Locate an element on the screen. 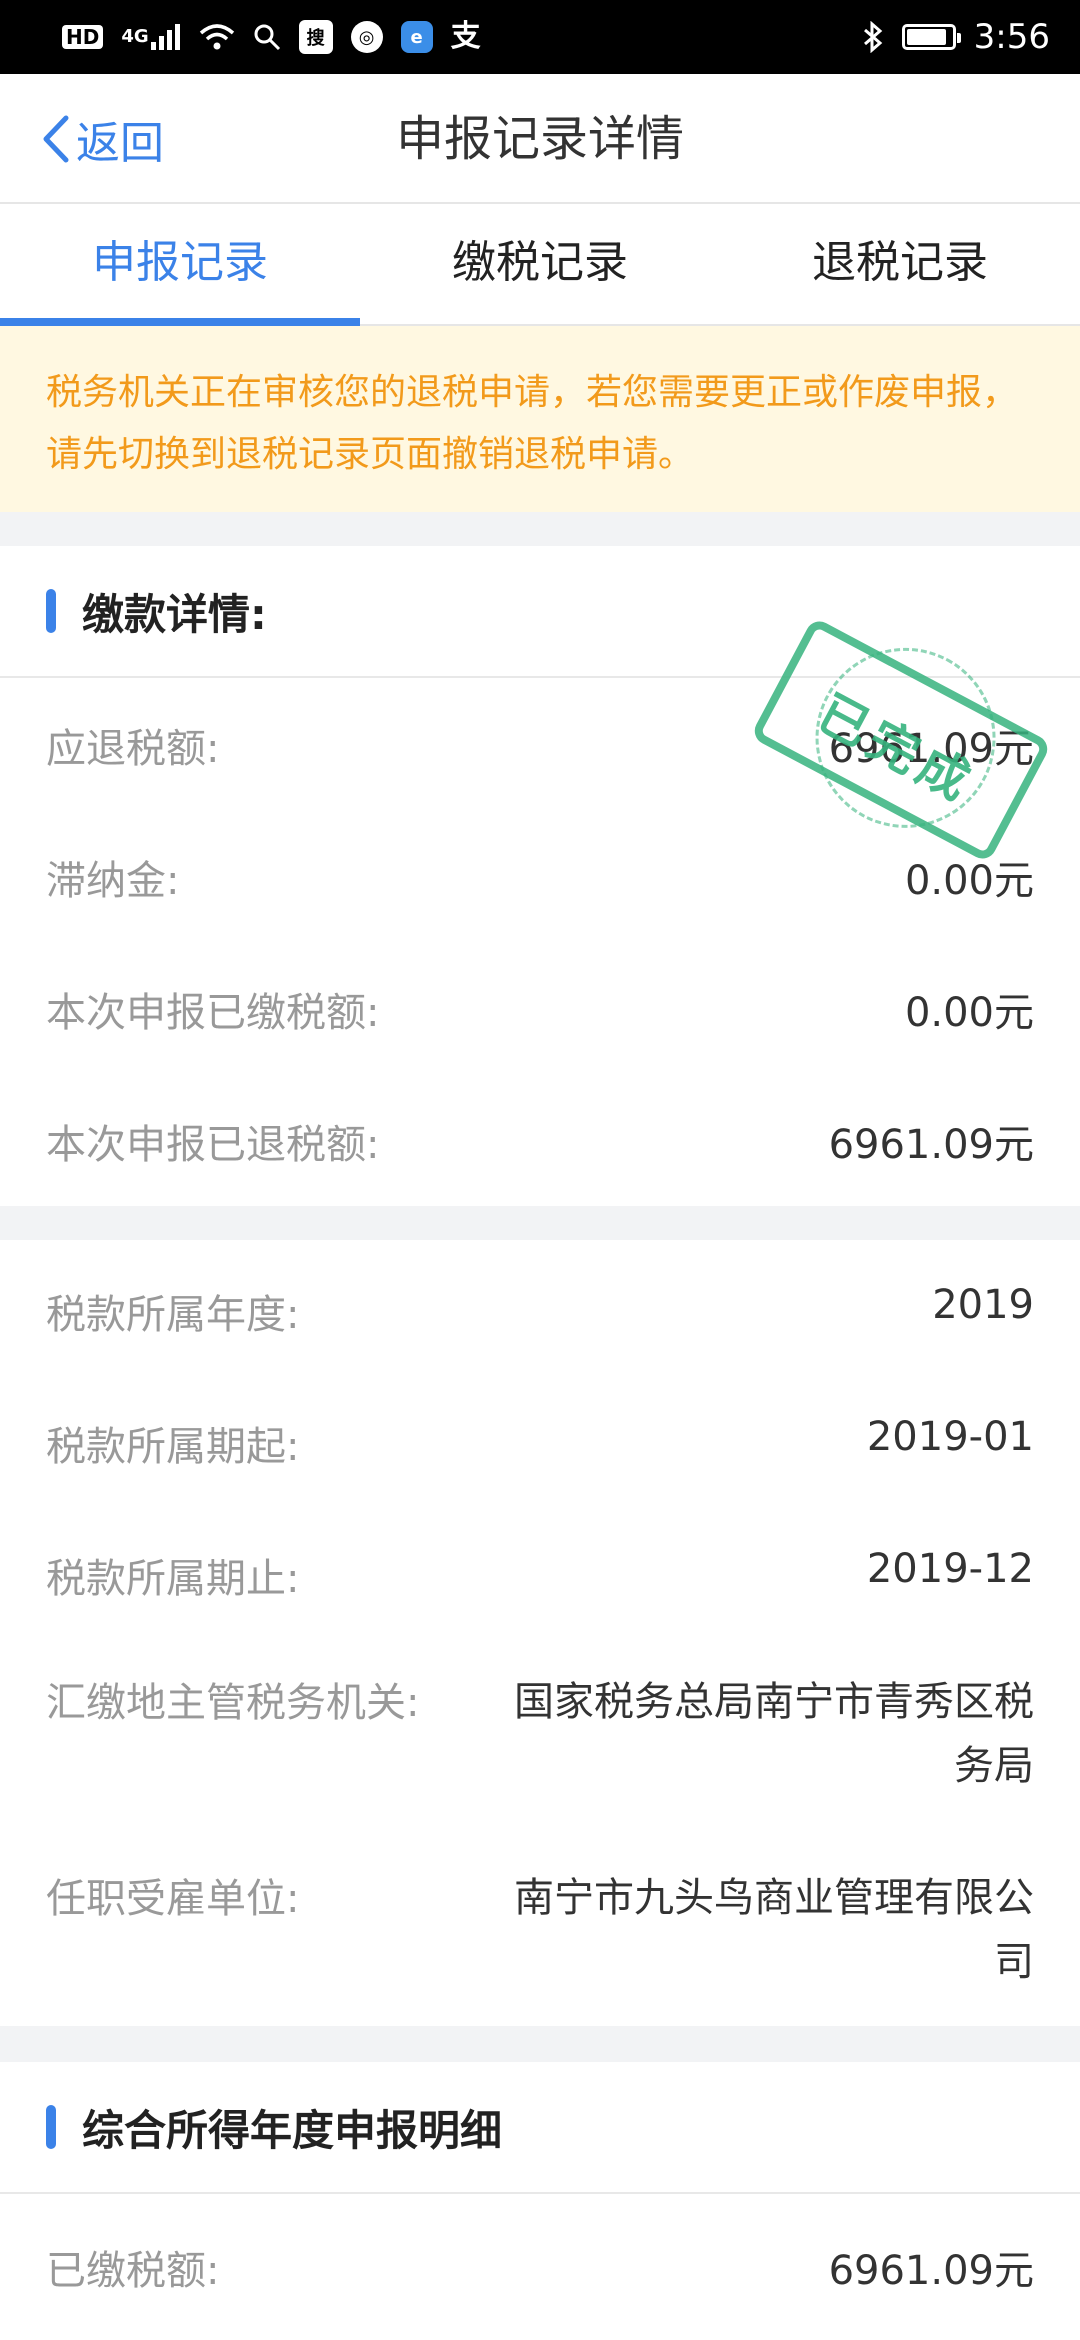 This screenshot has height=2340, width=1080. status-bar: HD 4G 搜 ◎ e 支 3:56 is located at coordinates (540, 37).